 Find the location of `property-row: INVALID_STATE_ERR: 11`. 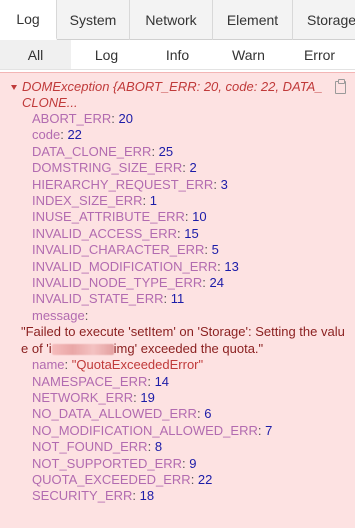

property-row: INVALID_STATE_ERR: 11 is located at coordinates (177, 299).